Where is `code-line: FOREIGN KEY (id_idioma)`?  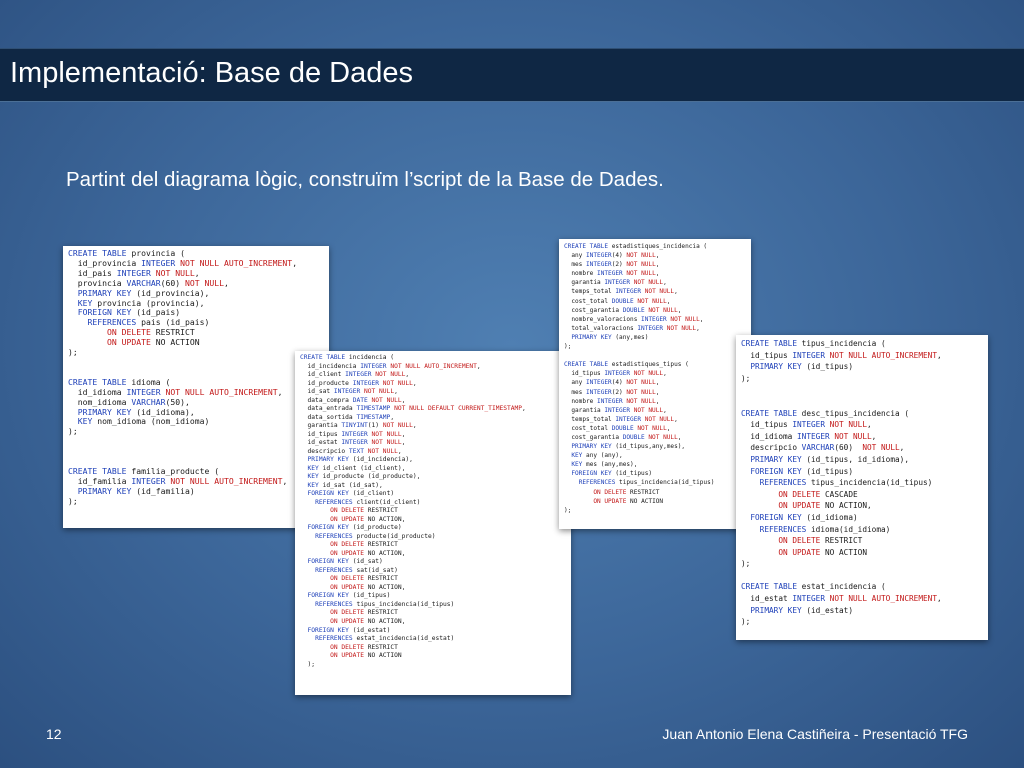 code-line: FOREIGN KEY (id_idioma) is located at coordinates (804, 517).